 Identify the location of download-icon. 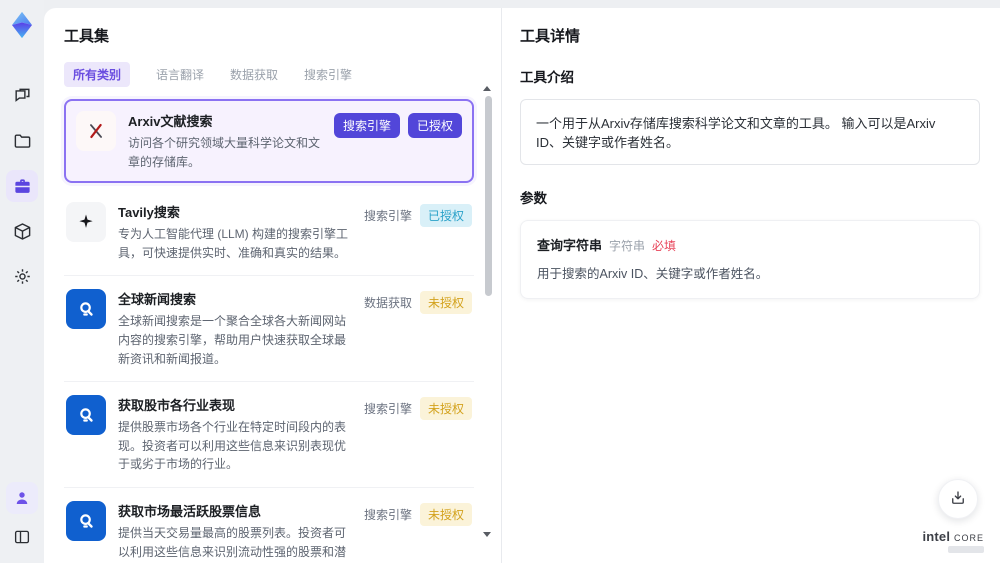
(958, 499).